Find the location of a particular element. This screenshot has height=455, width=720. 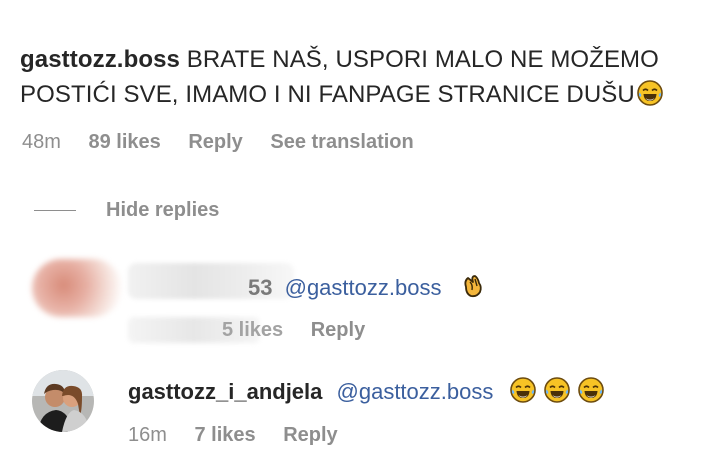

reply-1-text: 53 @gasttozz.boss is located at coordinates (367, 287).